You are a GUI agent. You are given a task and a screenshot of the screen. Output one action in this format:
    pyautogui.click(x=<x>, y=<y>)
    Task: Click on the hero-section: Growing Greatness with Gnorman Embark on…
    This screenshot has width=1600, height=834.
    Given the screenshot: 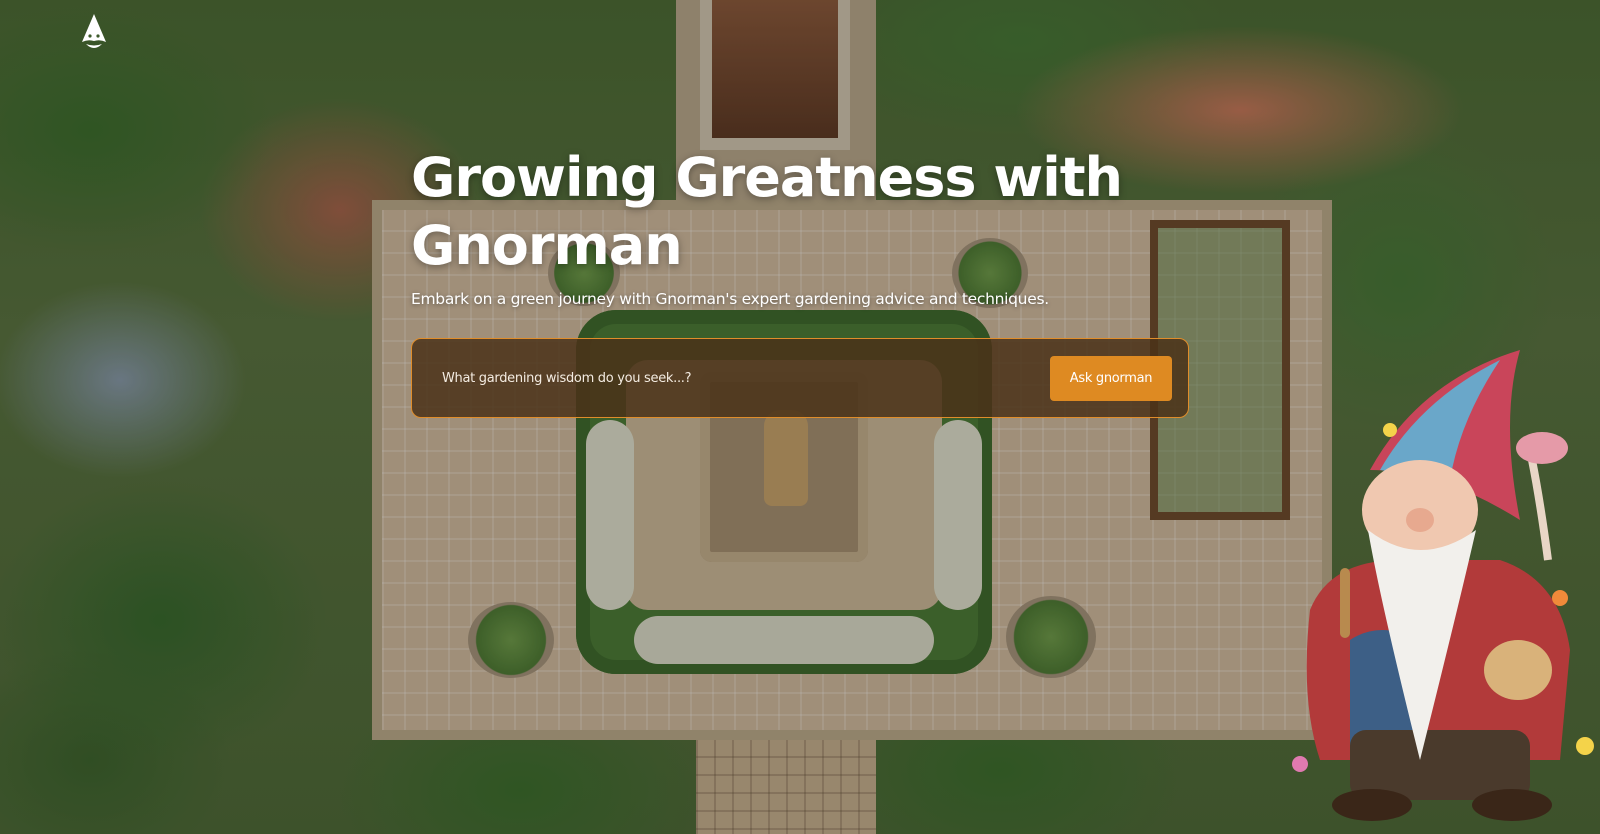 What is the action you would take?
    pyautogui.click(x=811, y=227)
    